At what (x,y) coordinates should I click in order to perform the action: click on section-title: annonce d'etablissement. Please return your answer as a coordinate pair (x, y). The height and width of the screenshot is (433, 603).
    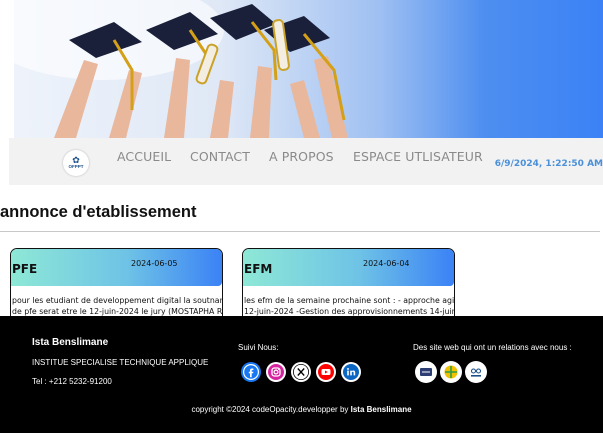
    Looking at the image, I should click on (98, 212).